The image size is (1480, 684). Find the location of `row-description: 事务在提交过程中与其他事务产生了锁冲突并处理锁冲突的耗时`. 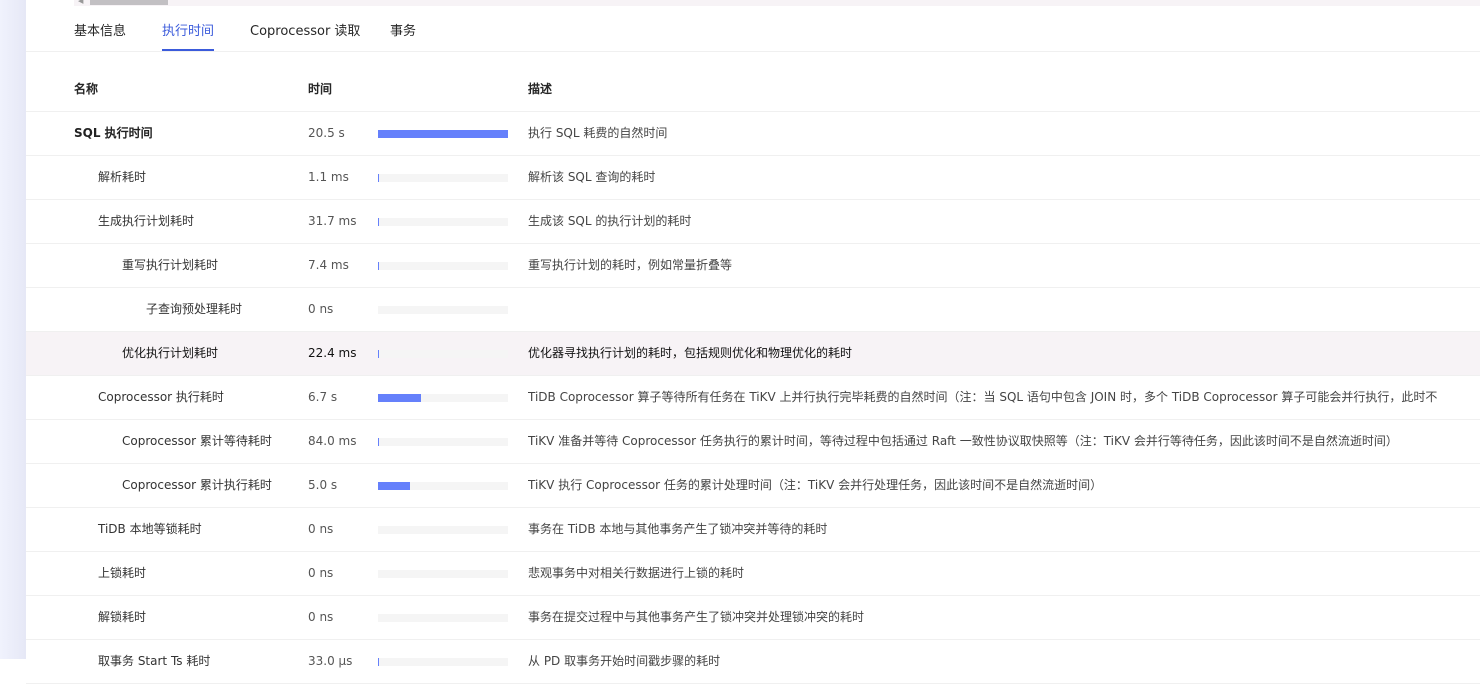

row-description: 事务在提交过程中与其他事务产生了锁冲突并处理锁冲突的耗时 is located at coordinates (696, 617).